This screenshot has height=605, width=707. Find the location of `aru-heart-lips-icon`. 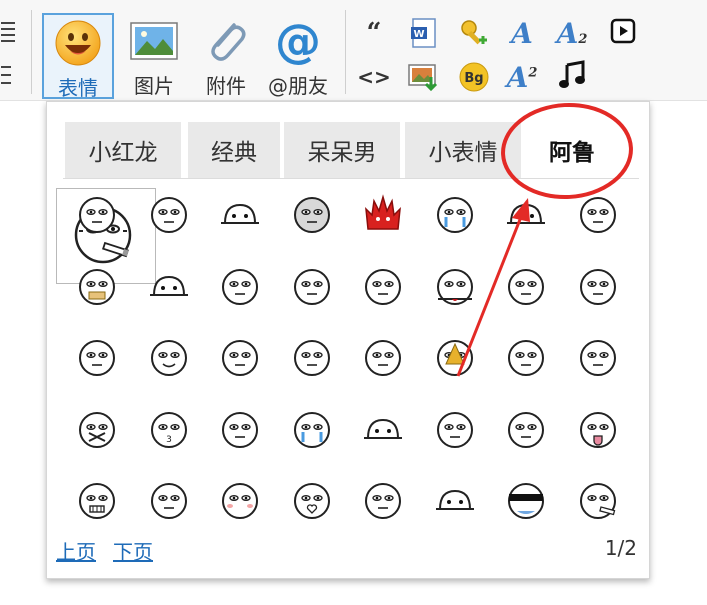

aru-heart-lips-icon is located at coordinates (312, 500).